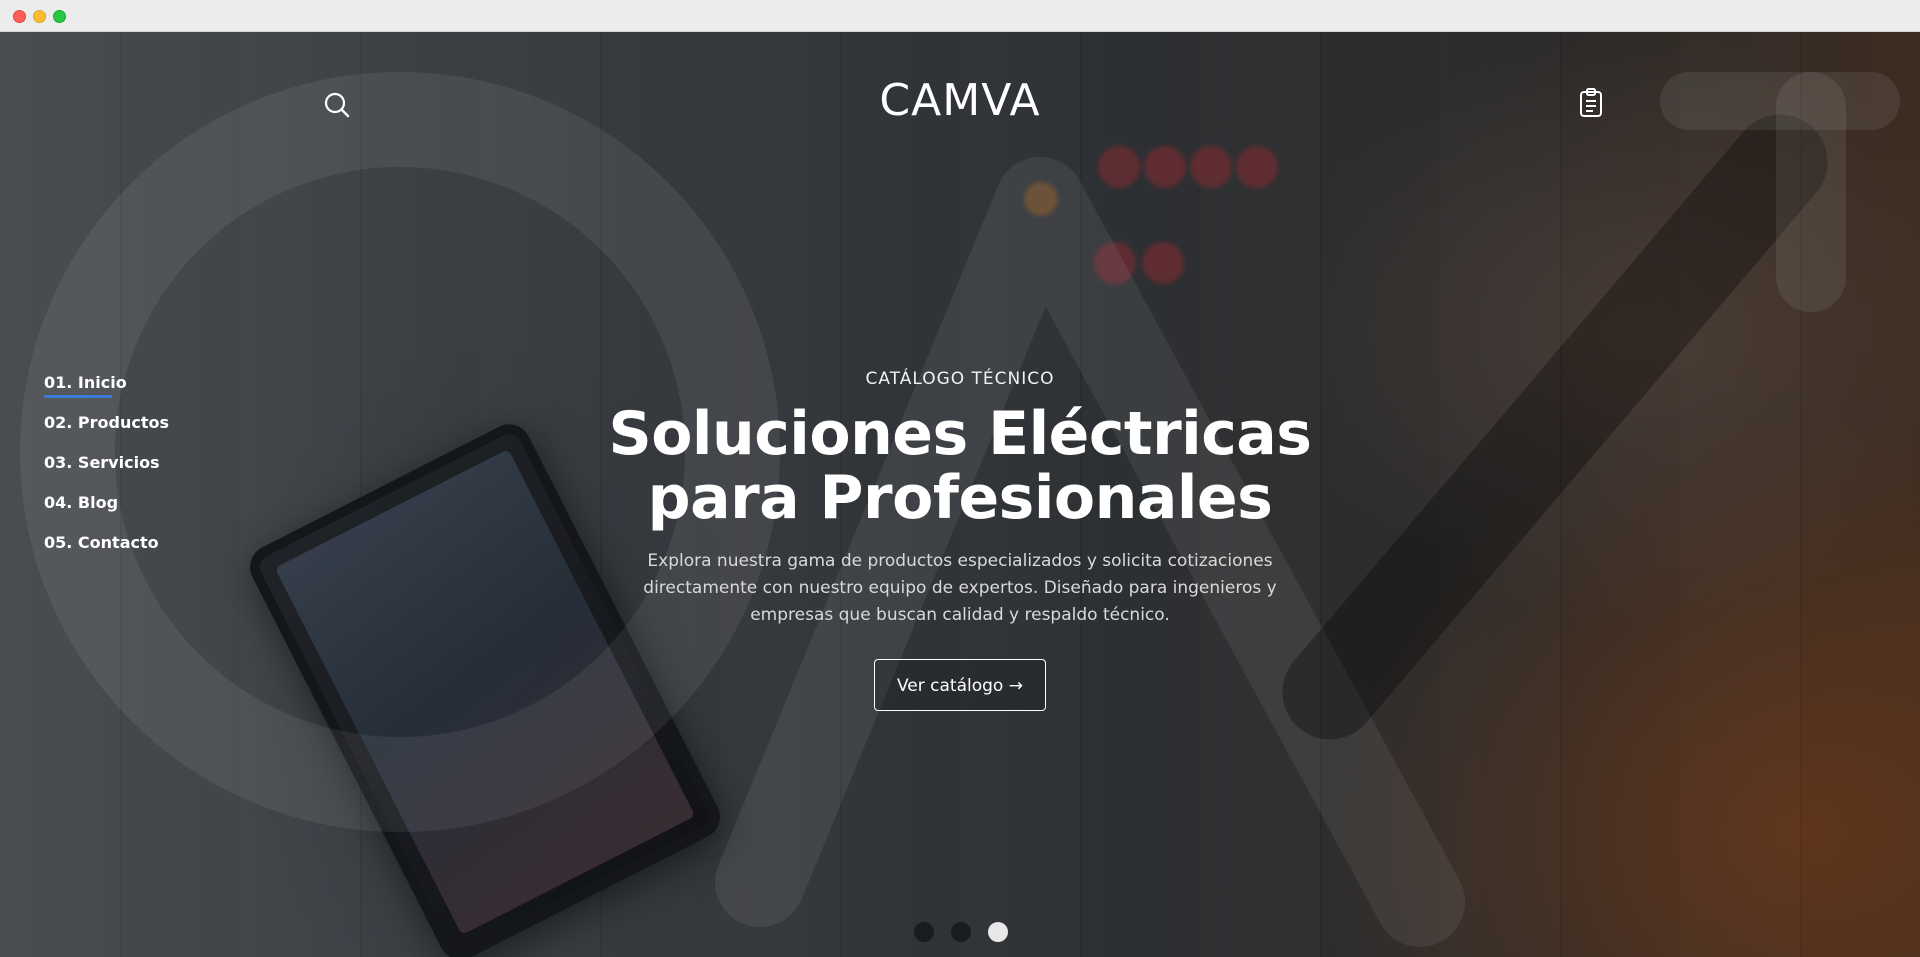 The width and height of the screenshot is (1920, 957). What do you see at coordinates (960, 434) in the screenshot?
I see `headline-line-1: Soluciones Eléctricas` at bounding box center [960, 434].